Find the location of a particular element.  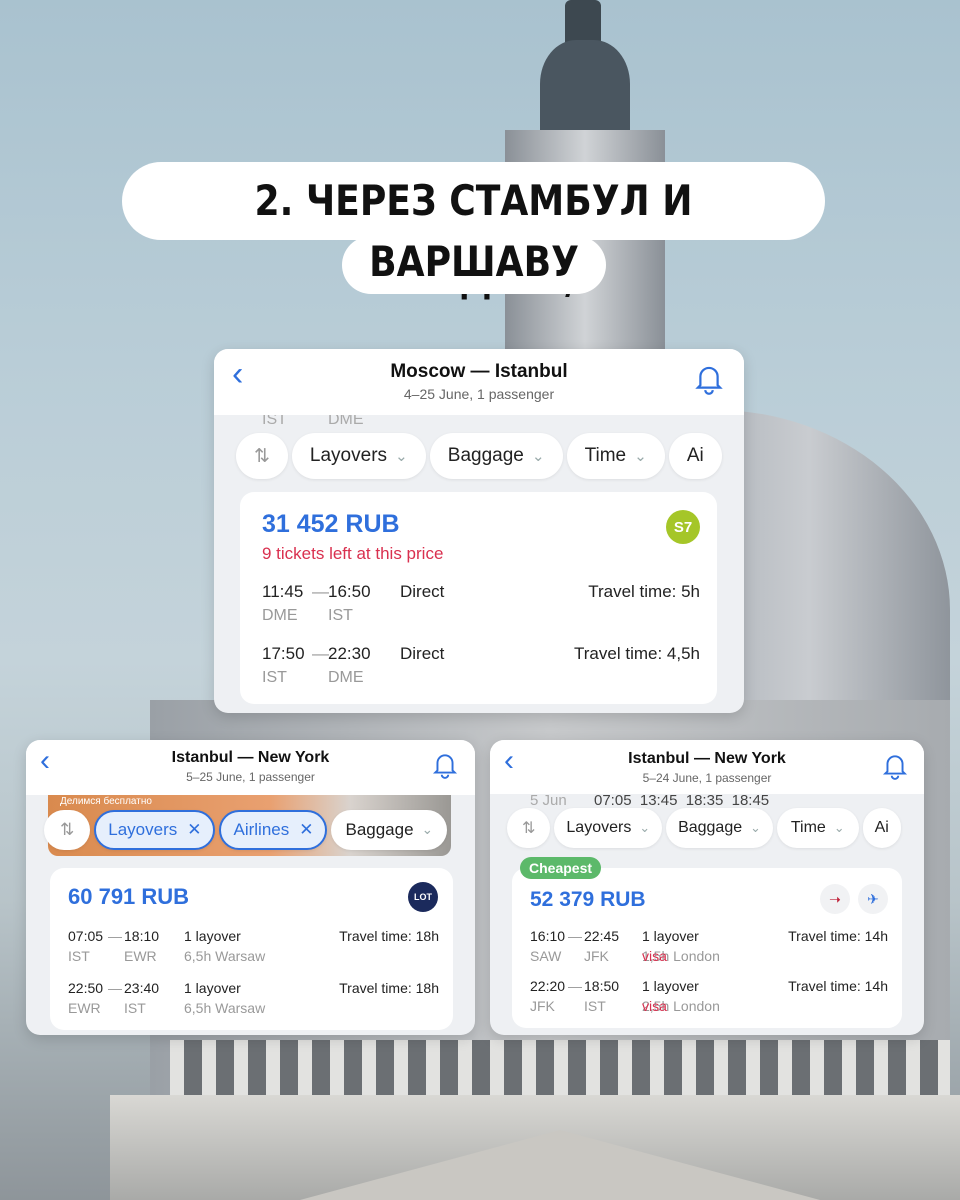

cheapest-badge: Cheapest is located at coordinates (561, 868).